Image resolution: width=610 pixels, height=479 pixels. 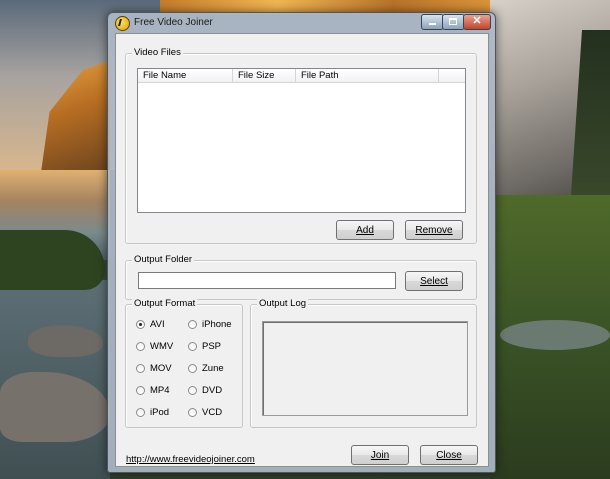 I want to click on format-option-psp: PSP, so click(x=204, y=346).